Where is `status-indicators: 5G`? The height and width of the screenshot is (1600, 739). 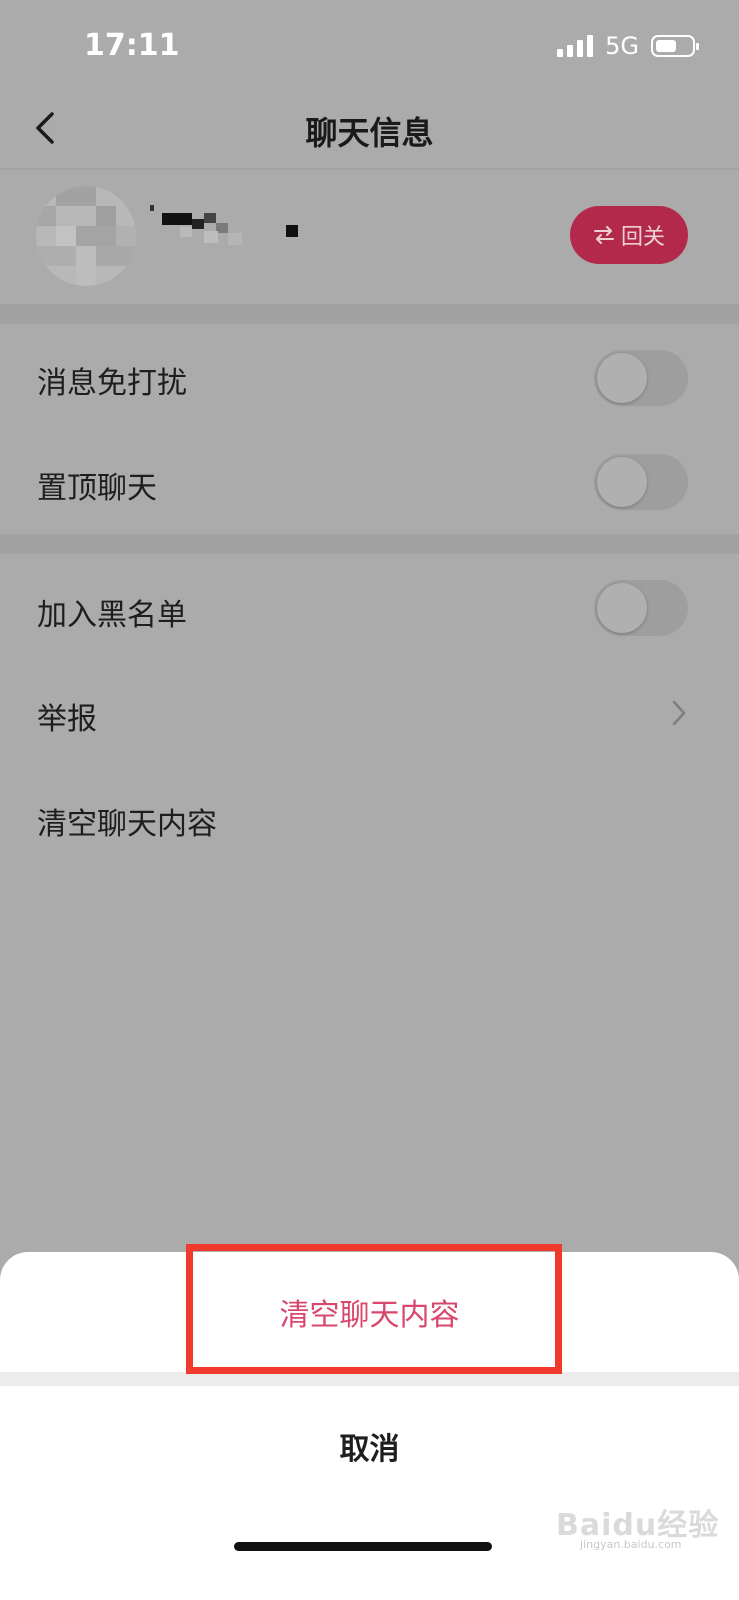 status-indicators: 5G is located at coordinates (628, 46).